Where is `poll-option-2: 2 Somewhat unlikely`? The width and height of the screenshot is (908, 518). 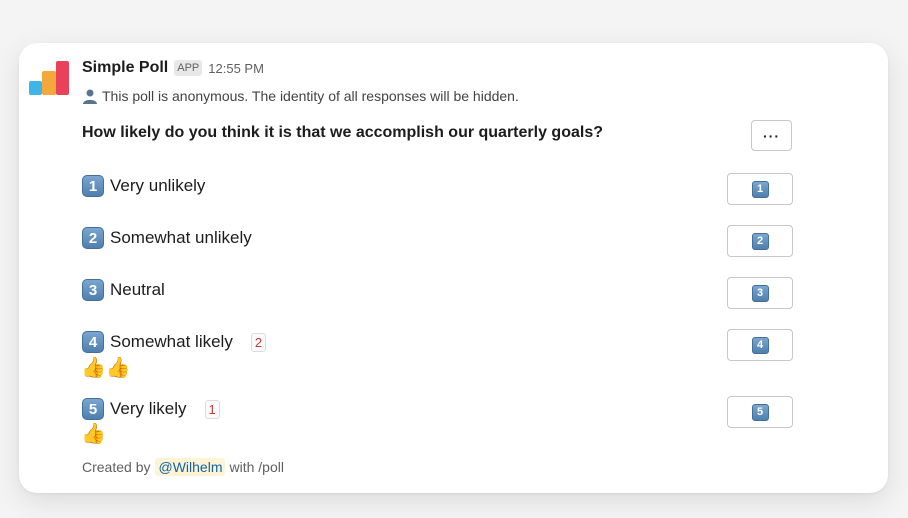 poll-option-2: 2 Somewhat unlikely is located at coordinates (167, 238).